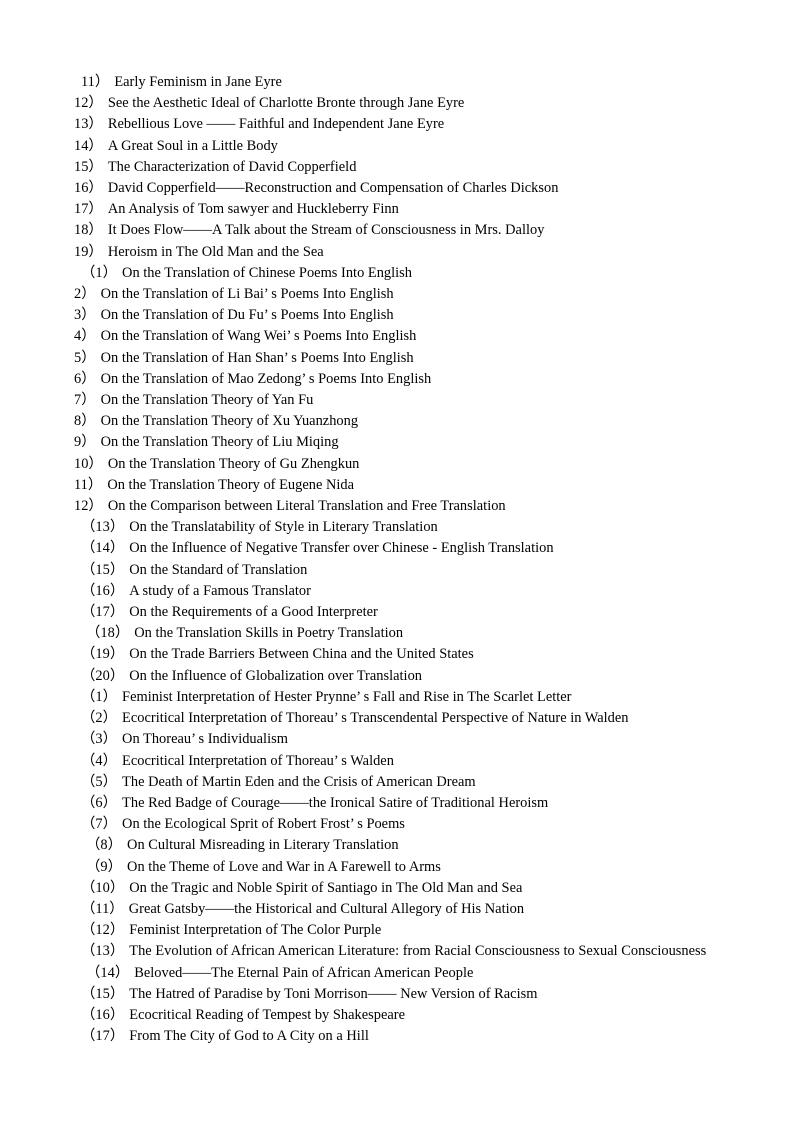 The height and width of the screenshot is (1123, 794). Describe the element at coordinates (207, 400) in the screenshot. I see `list-item-title: On the Translation Theory of Yan Fu` at that location.